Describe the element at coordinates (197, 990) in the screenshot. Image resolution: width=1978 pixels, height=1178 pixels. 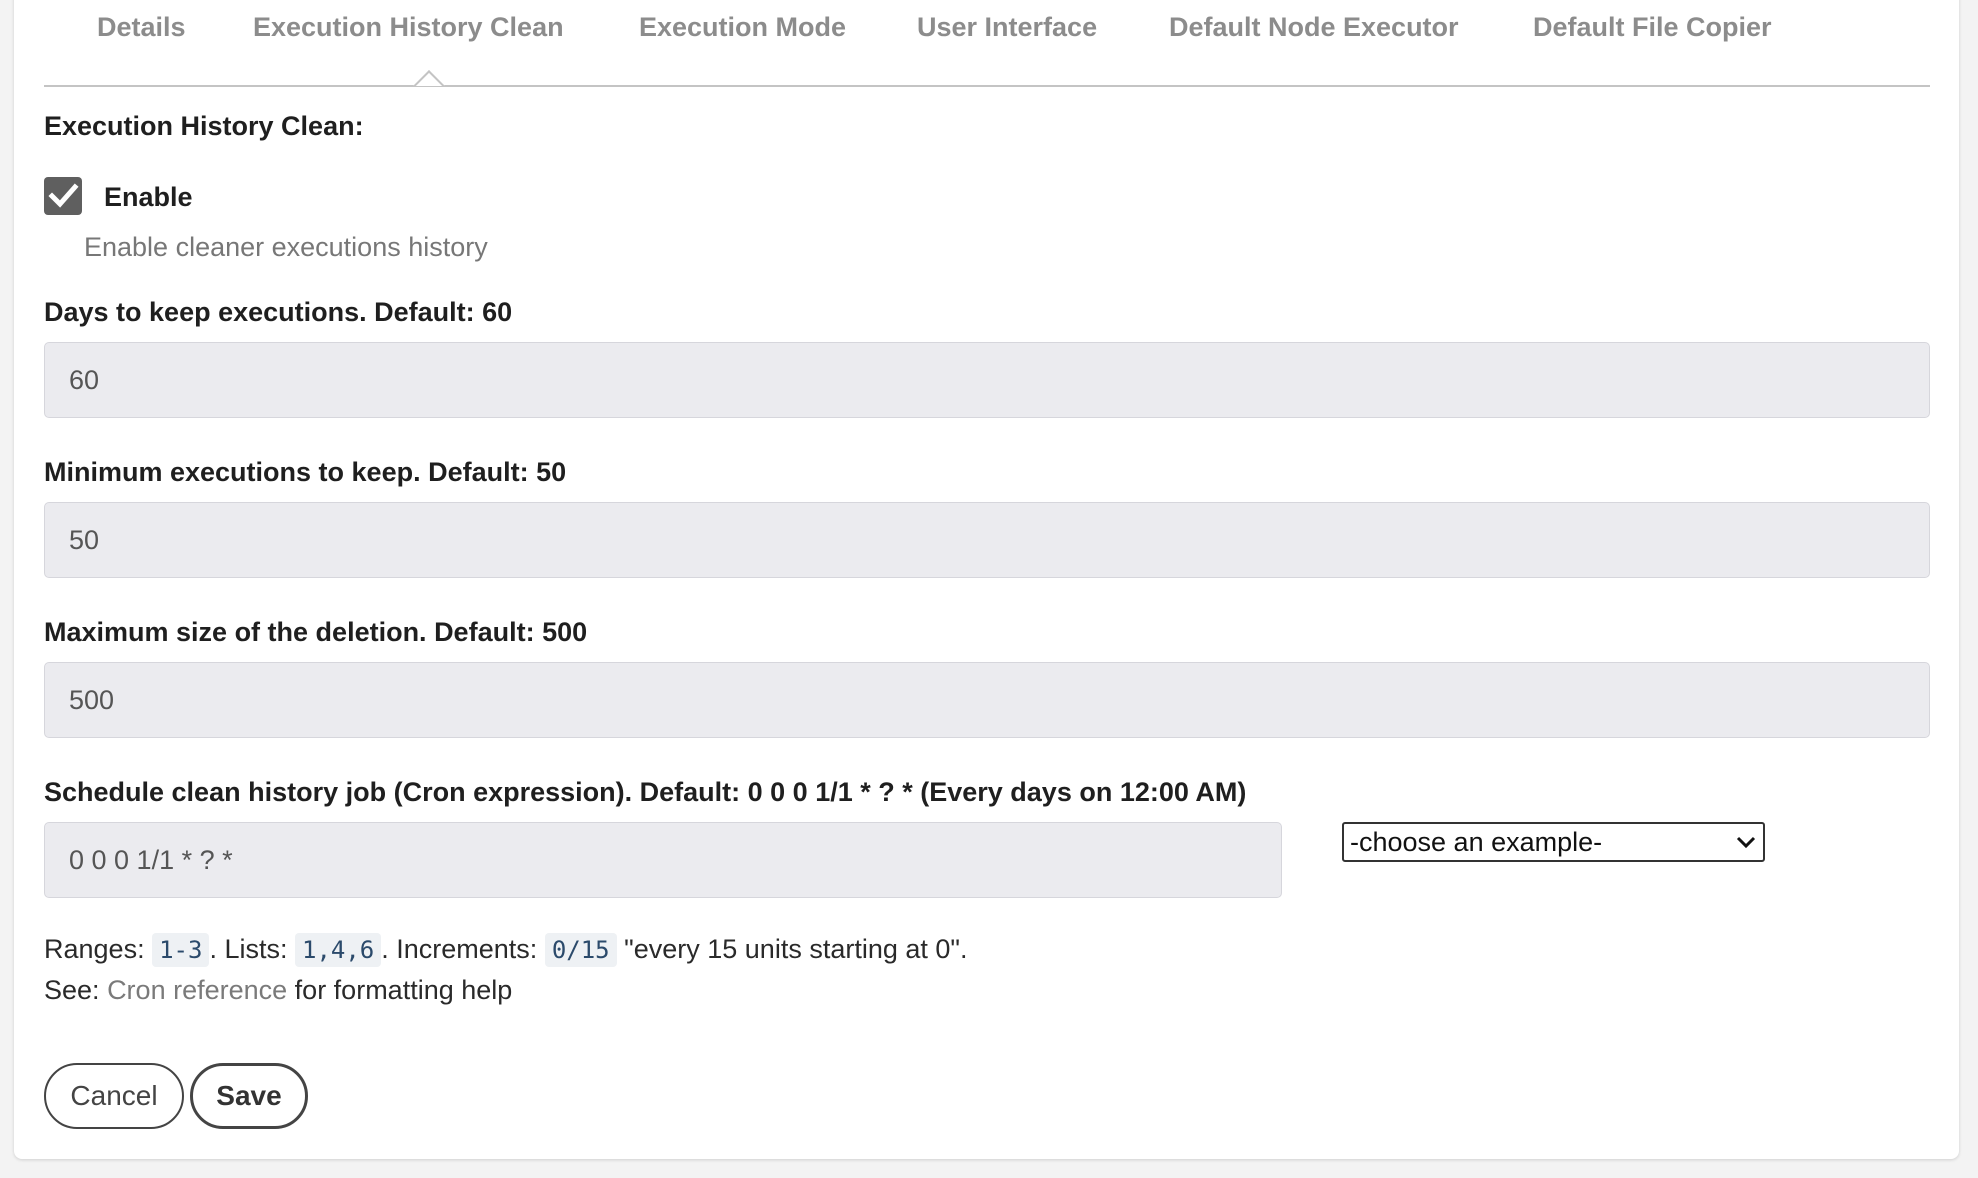
I see `cron-reference-link: Cron reference` at that location.